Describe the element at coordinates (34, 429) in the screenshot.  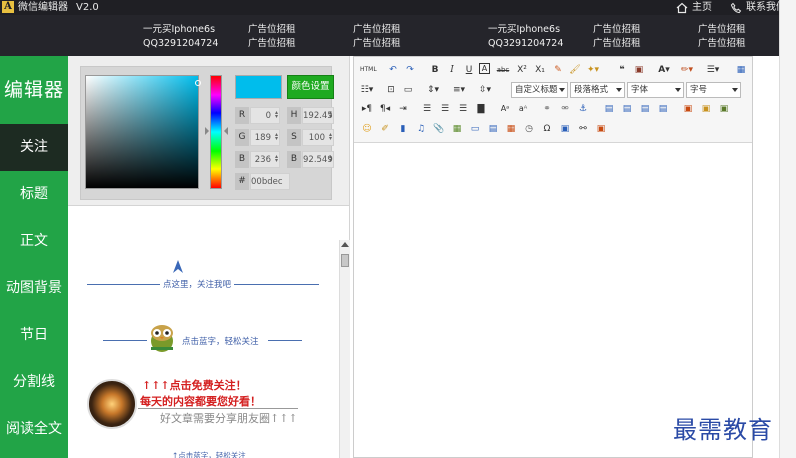
I see `sidebar-item-read-more: 阅读全文` at that location.